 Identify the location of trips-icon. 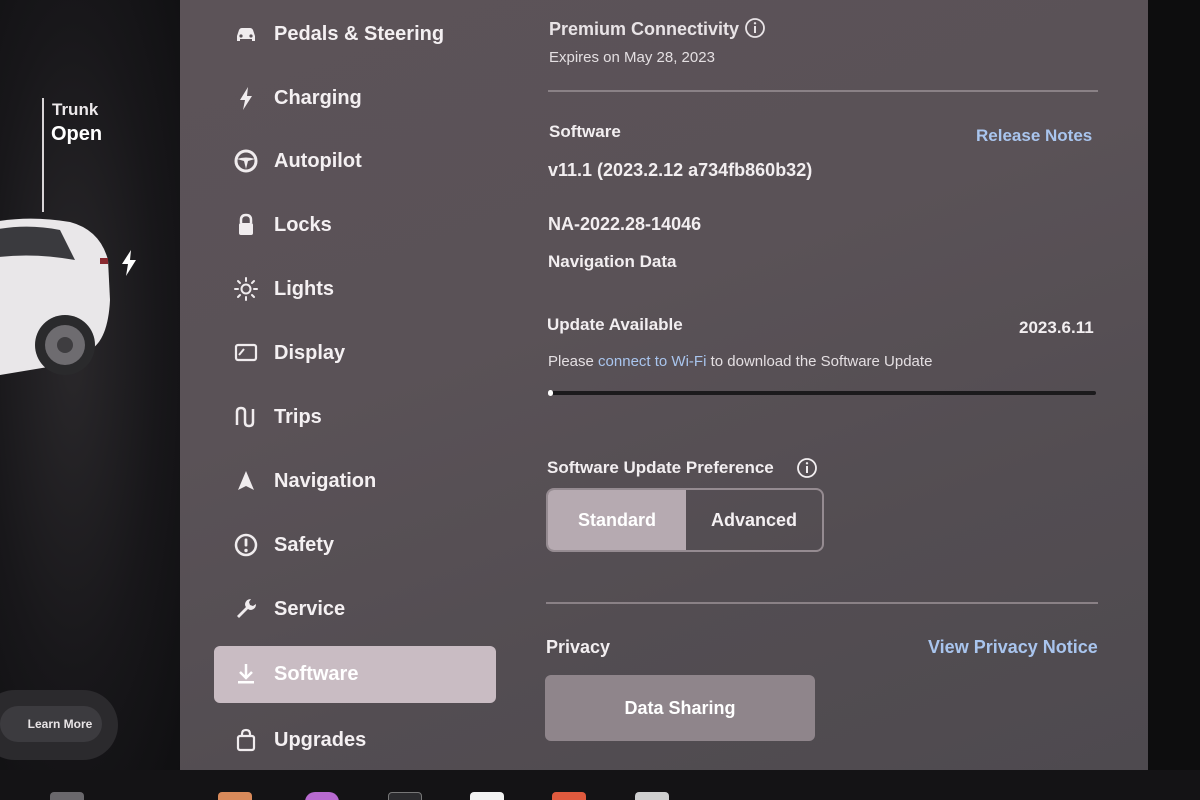
(245, 417).